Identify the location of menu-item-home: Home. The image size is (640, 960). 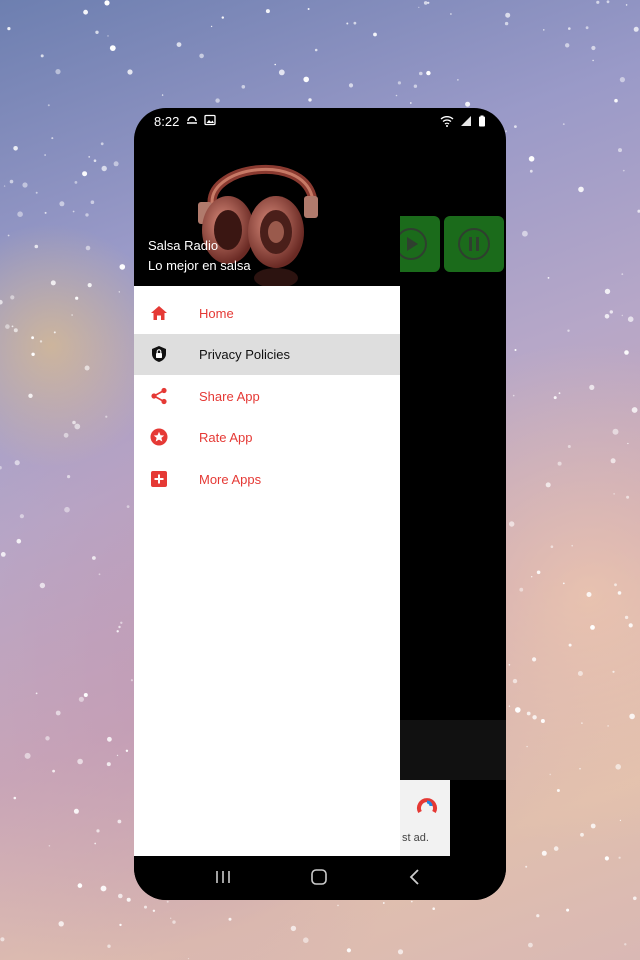
(267, 313).